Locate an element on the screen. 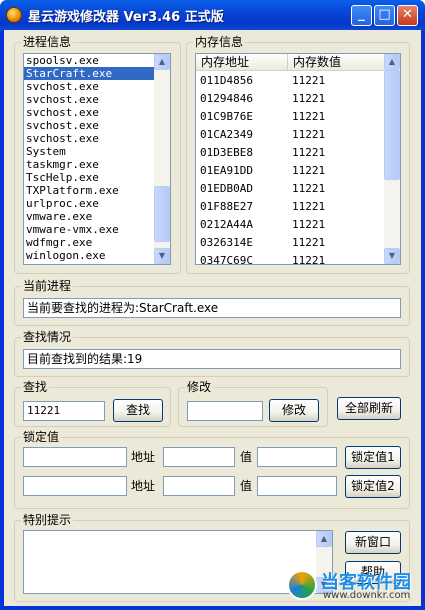  process-list-item: TscHelp.exe is located at coordinates (97, 177).